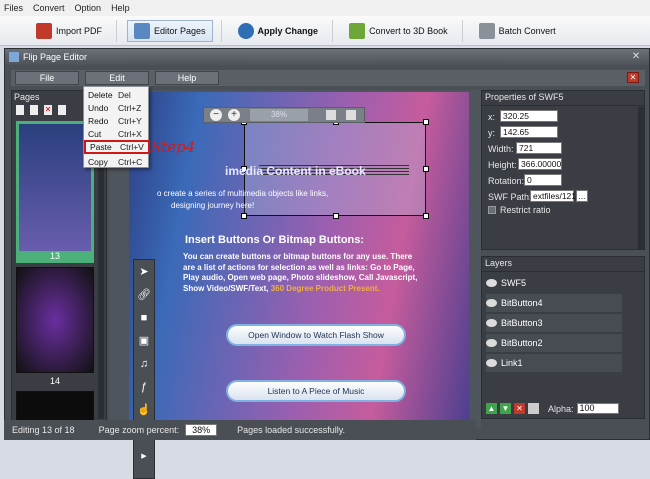 Image resolution: width=650 pixels, height=479 pixels. I want to click on menu-item-cut: Cut Ctrl+X, so click(117, 133).